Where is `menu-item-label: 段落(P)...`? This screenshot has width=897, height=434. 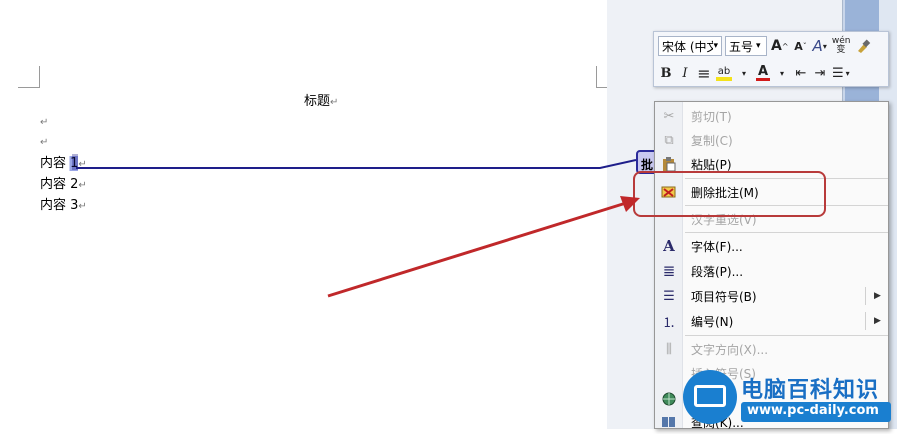
menu-item-label: 段落(P)... is located at coordinates (717, 271).